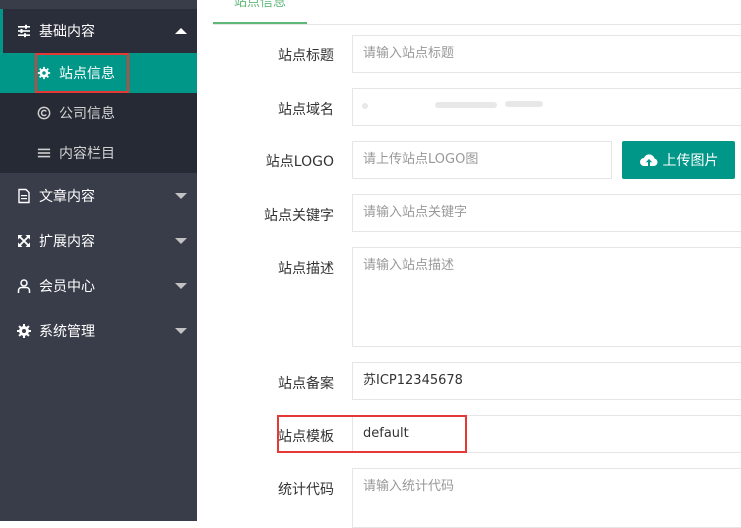 This screenshot has height=528, width=741. I want to click on expand-icon, so click(24, 241).